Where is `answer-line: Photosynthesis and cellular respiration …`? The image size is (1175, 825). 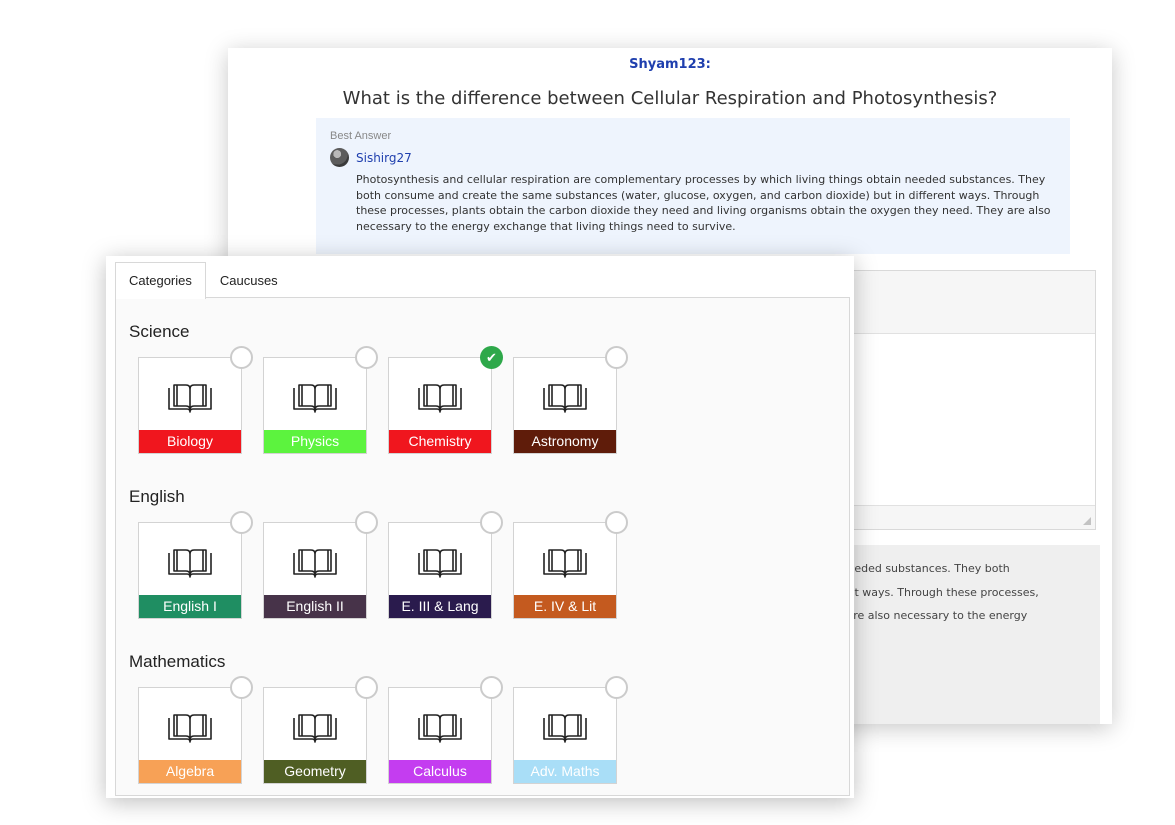
answer-line: Photosynthesis and cellular respiration … is located at coordinates (701, 179).